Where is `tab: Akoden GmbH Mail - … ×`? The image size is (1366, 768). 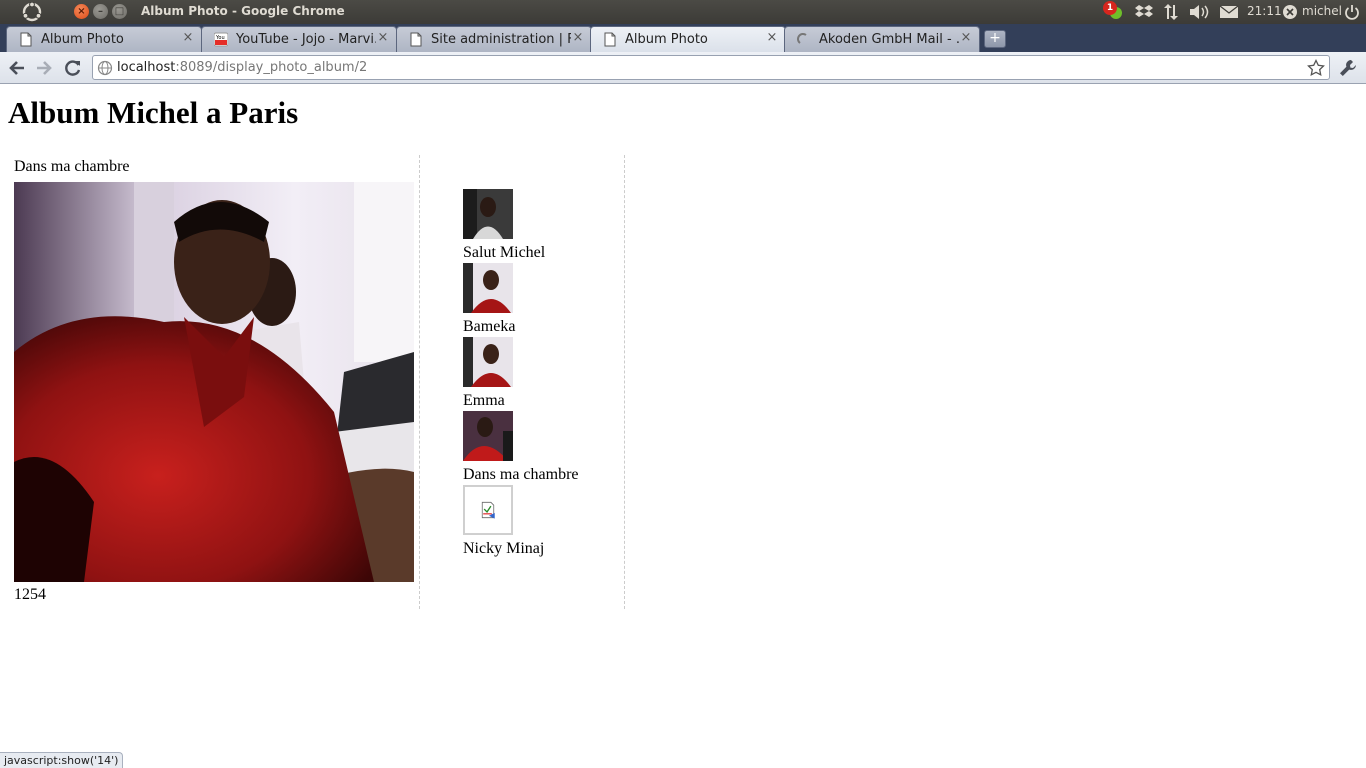 tab: Akoden GmbH Mail - … × is located at coordinates (882, 39).